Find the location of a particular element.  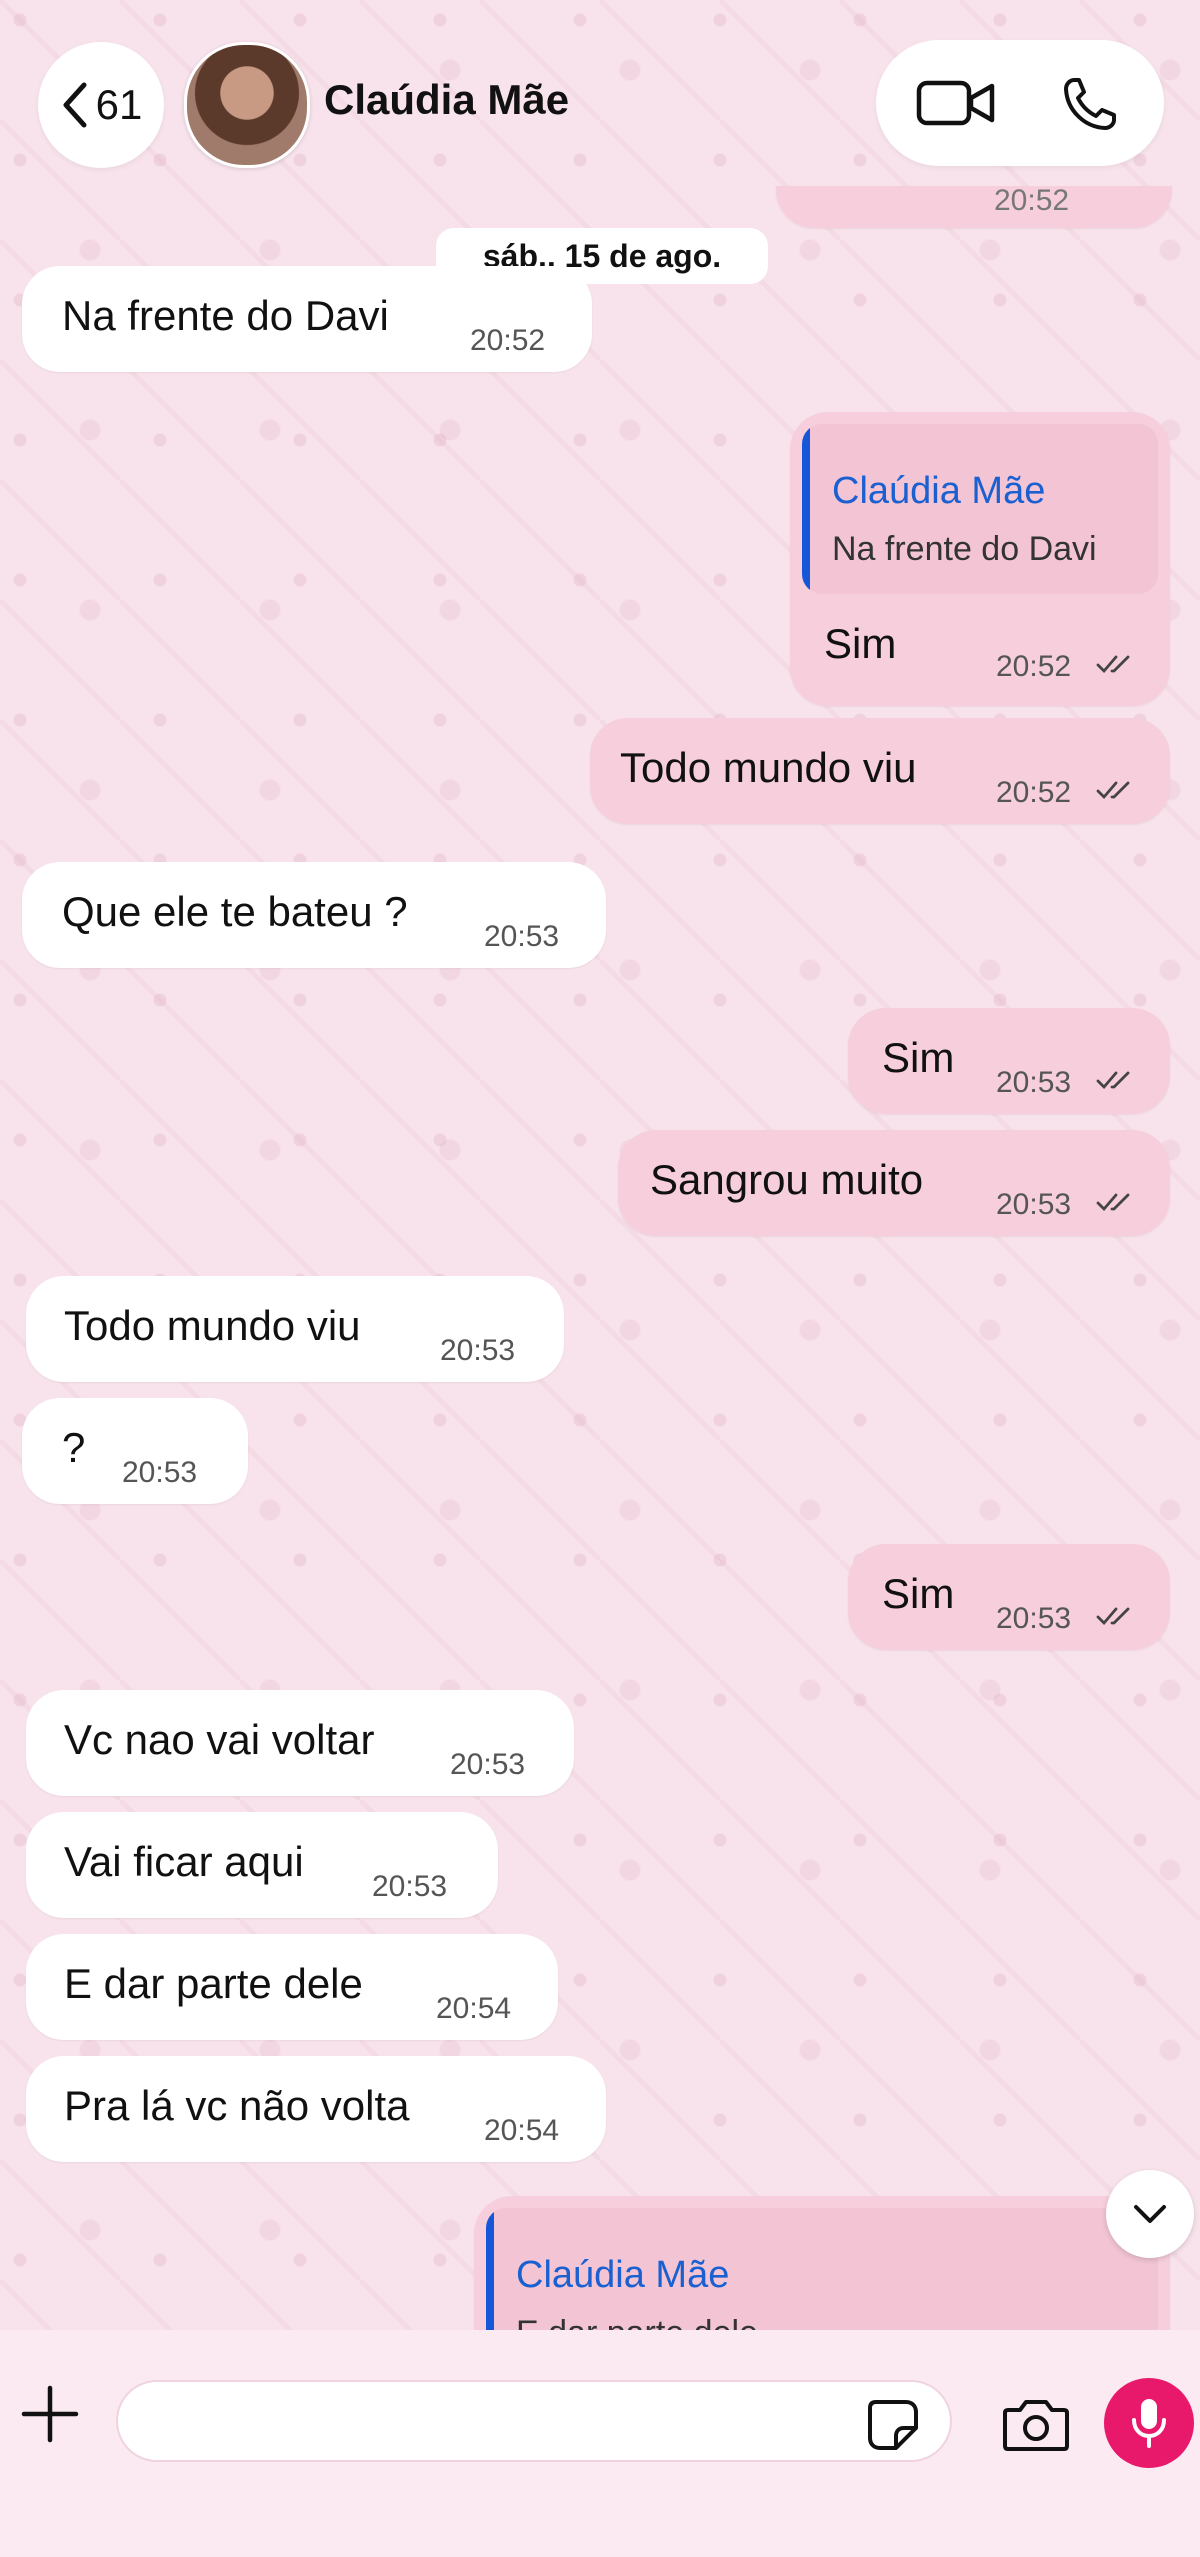

message-bubble-incoming: Vai ficar aqui 20:53 is located at coordinates (262, 1865).